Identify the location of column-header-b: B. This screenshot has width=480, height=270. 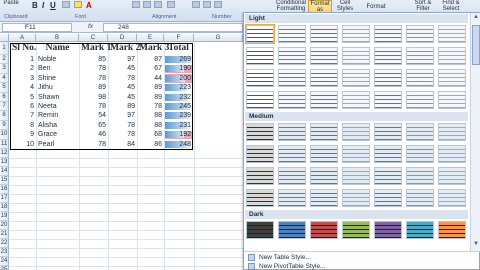
(57, 38).